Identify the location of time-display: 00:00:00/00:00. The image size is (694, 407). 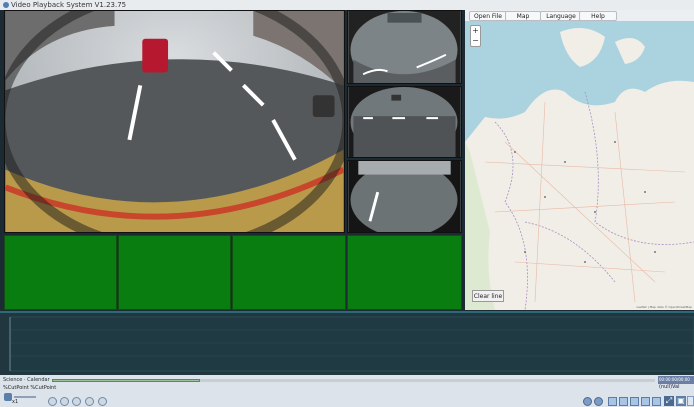
(676, 380).